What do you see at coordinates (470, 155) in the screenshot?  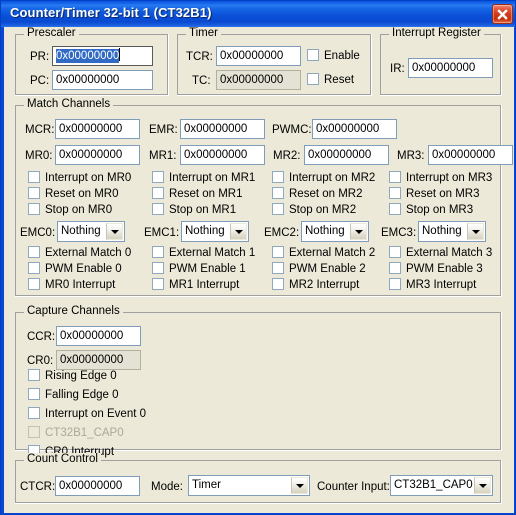 I see `mr3-input: 0x00000000` at bounding box center [470, 155].